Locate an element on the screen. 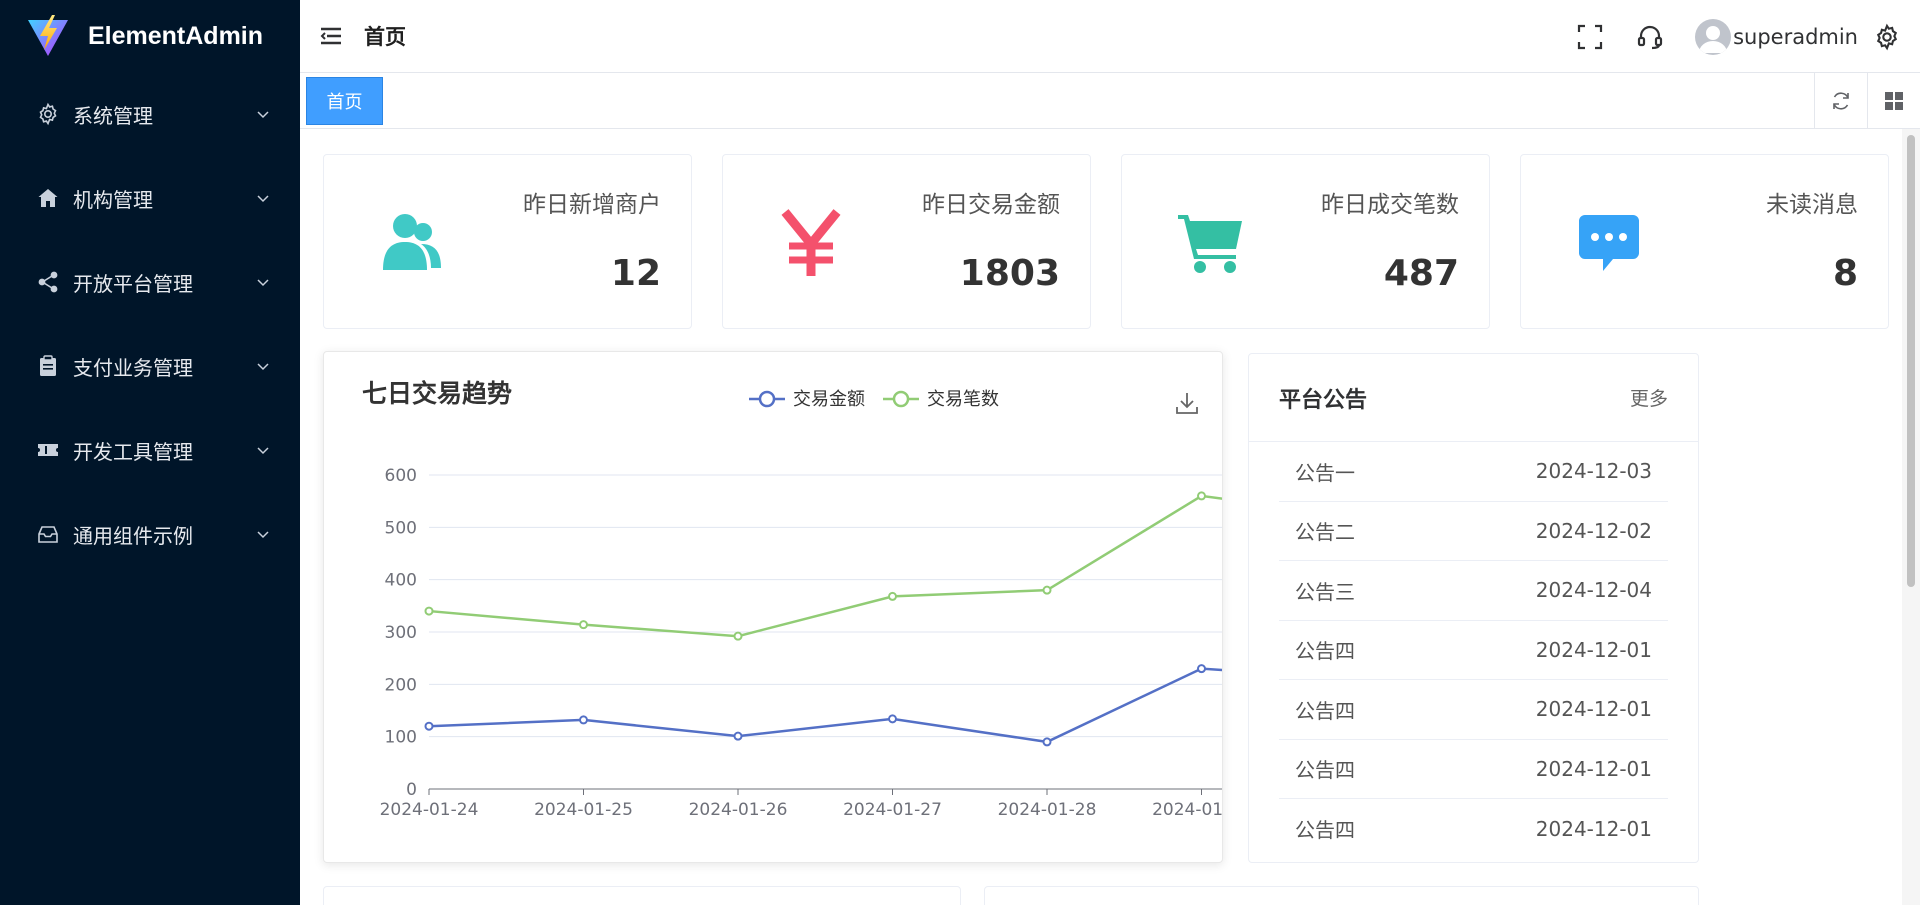  vertical-scrollbar is located at coordinates (1911, 517).